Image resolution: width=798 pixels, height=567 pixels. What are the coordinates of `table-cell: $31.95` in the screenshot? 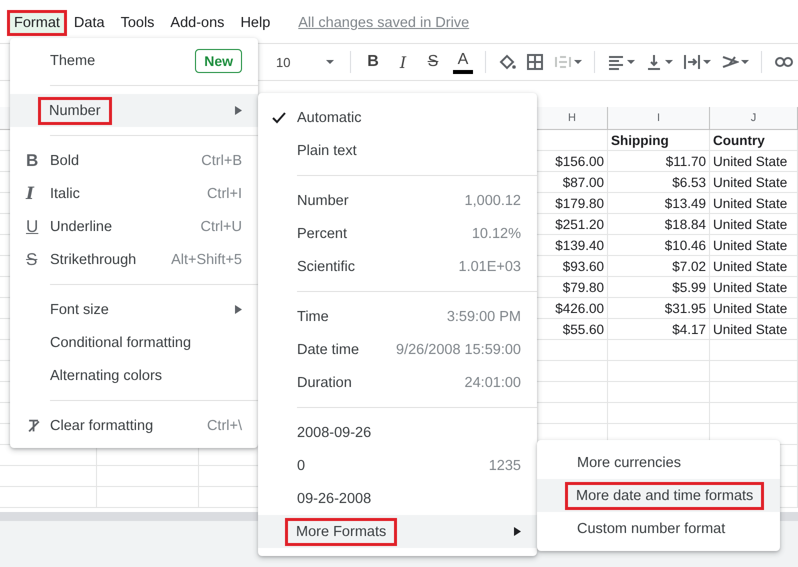 It's located at (685, 308).